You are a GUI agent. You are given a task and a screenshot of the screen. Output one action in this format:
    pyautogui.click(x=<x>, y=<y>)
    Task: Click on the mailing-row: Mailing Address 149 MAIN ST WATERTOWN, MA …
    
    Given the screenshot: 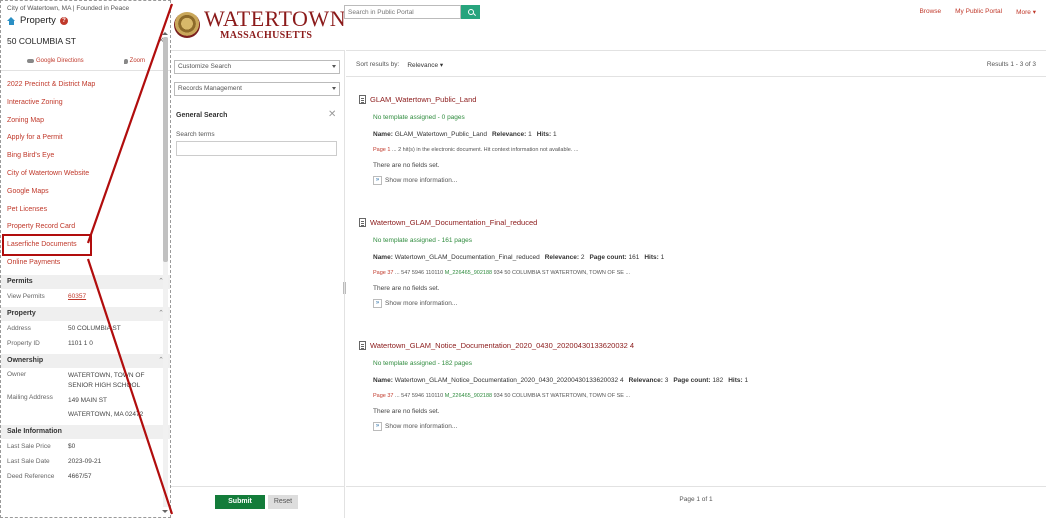 What is the action you would take?
    pyautogui.click(x=85, y=406)
    